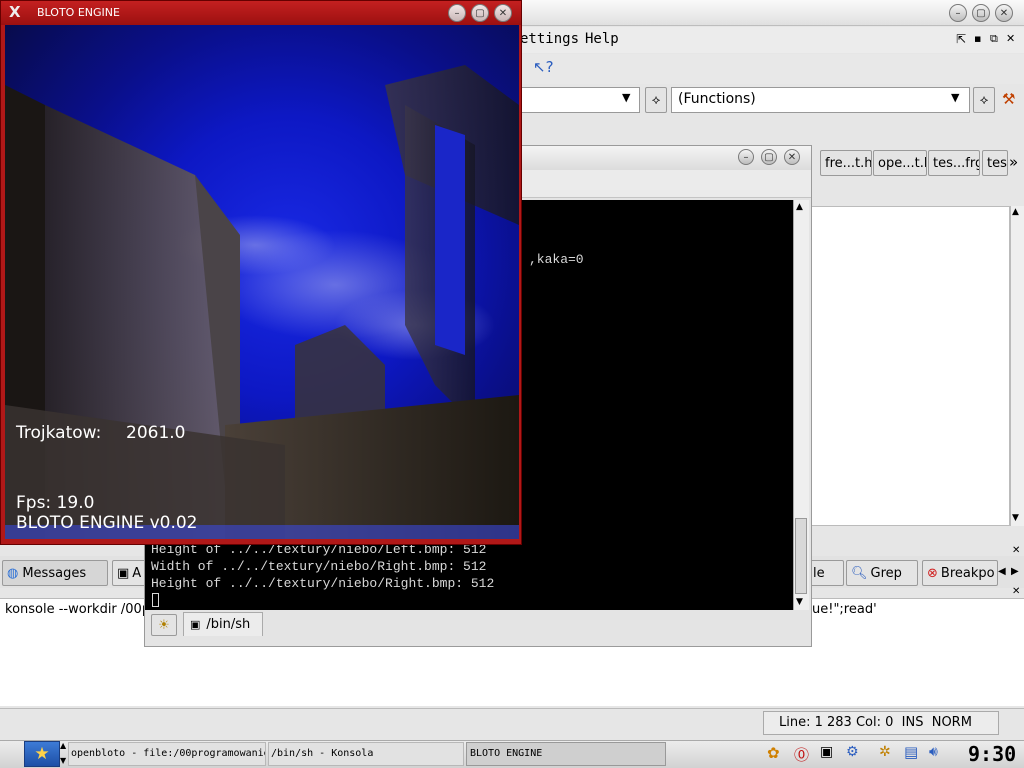  I want to click on clock: 9:30, so click(992, 754).